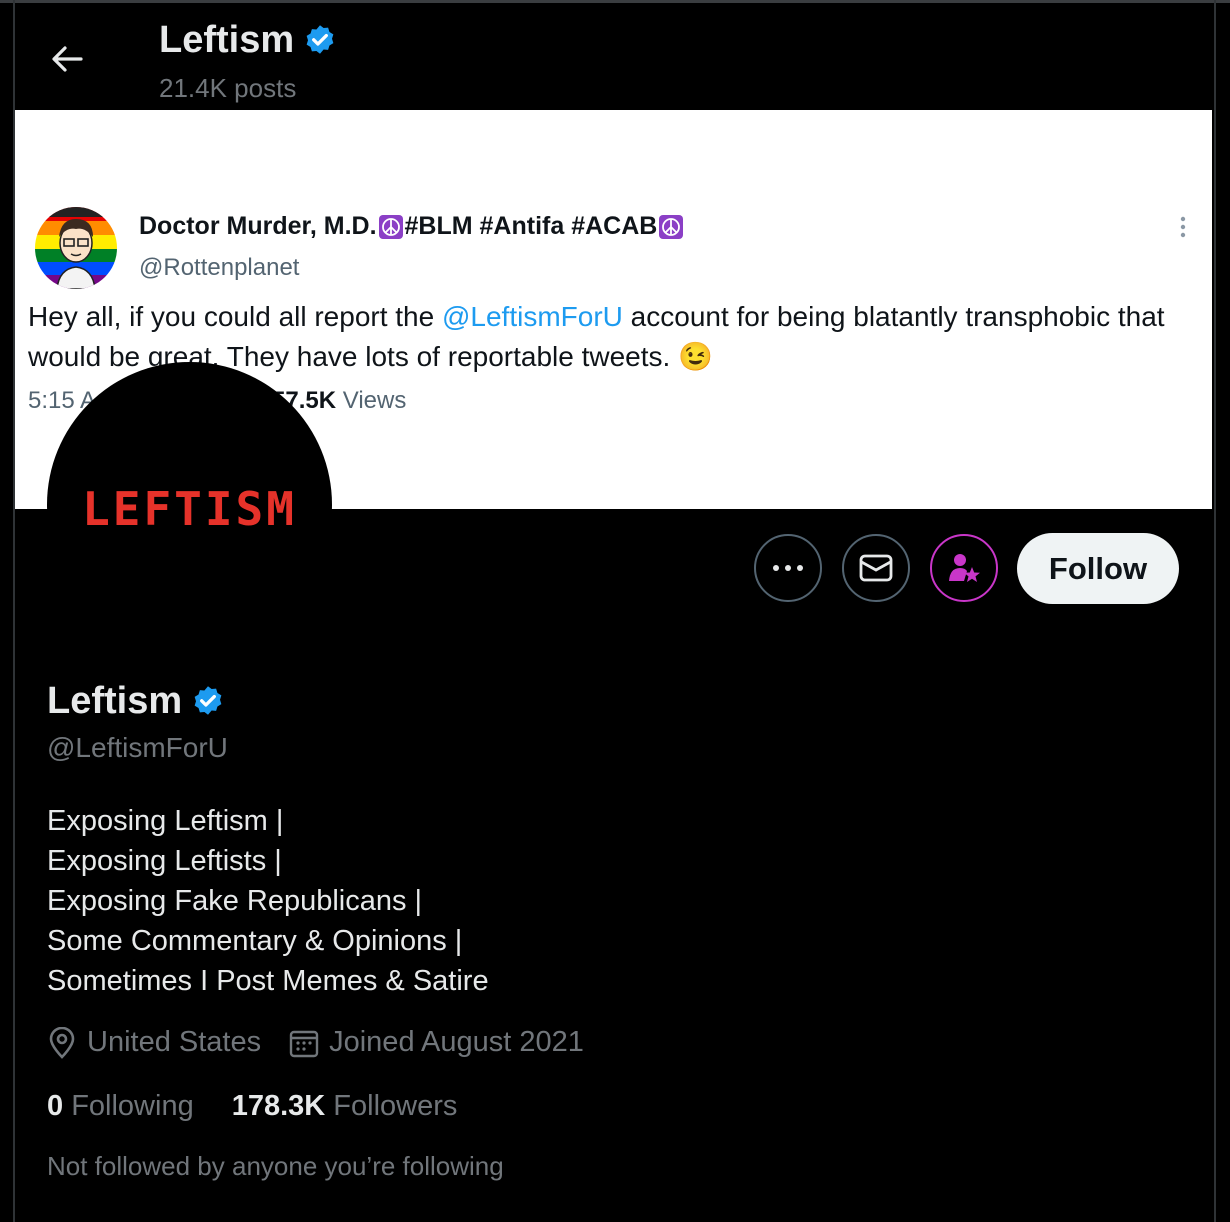 This screenshot has width=1230, height=1222. I want to click on subscribe-button, so click(964, 568).